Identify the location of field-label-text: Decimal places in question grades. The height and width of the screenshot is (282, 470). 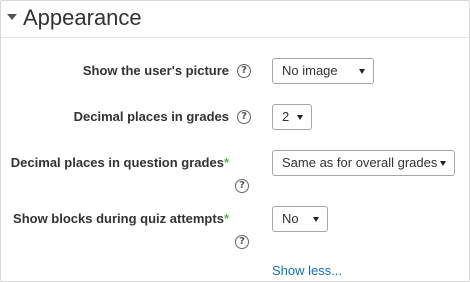
(117, 162).